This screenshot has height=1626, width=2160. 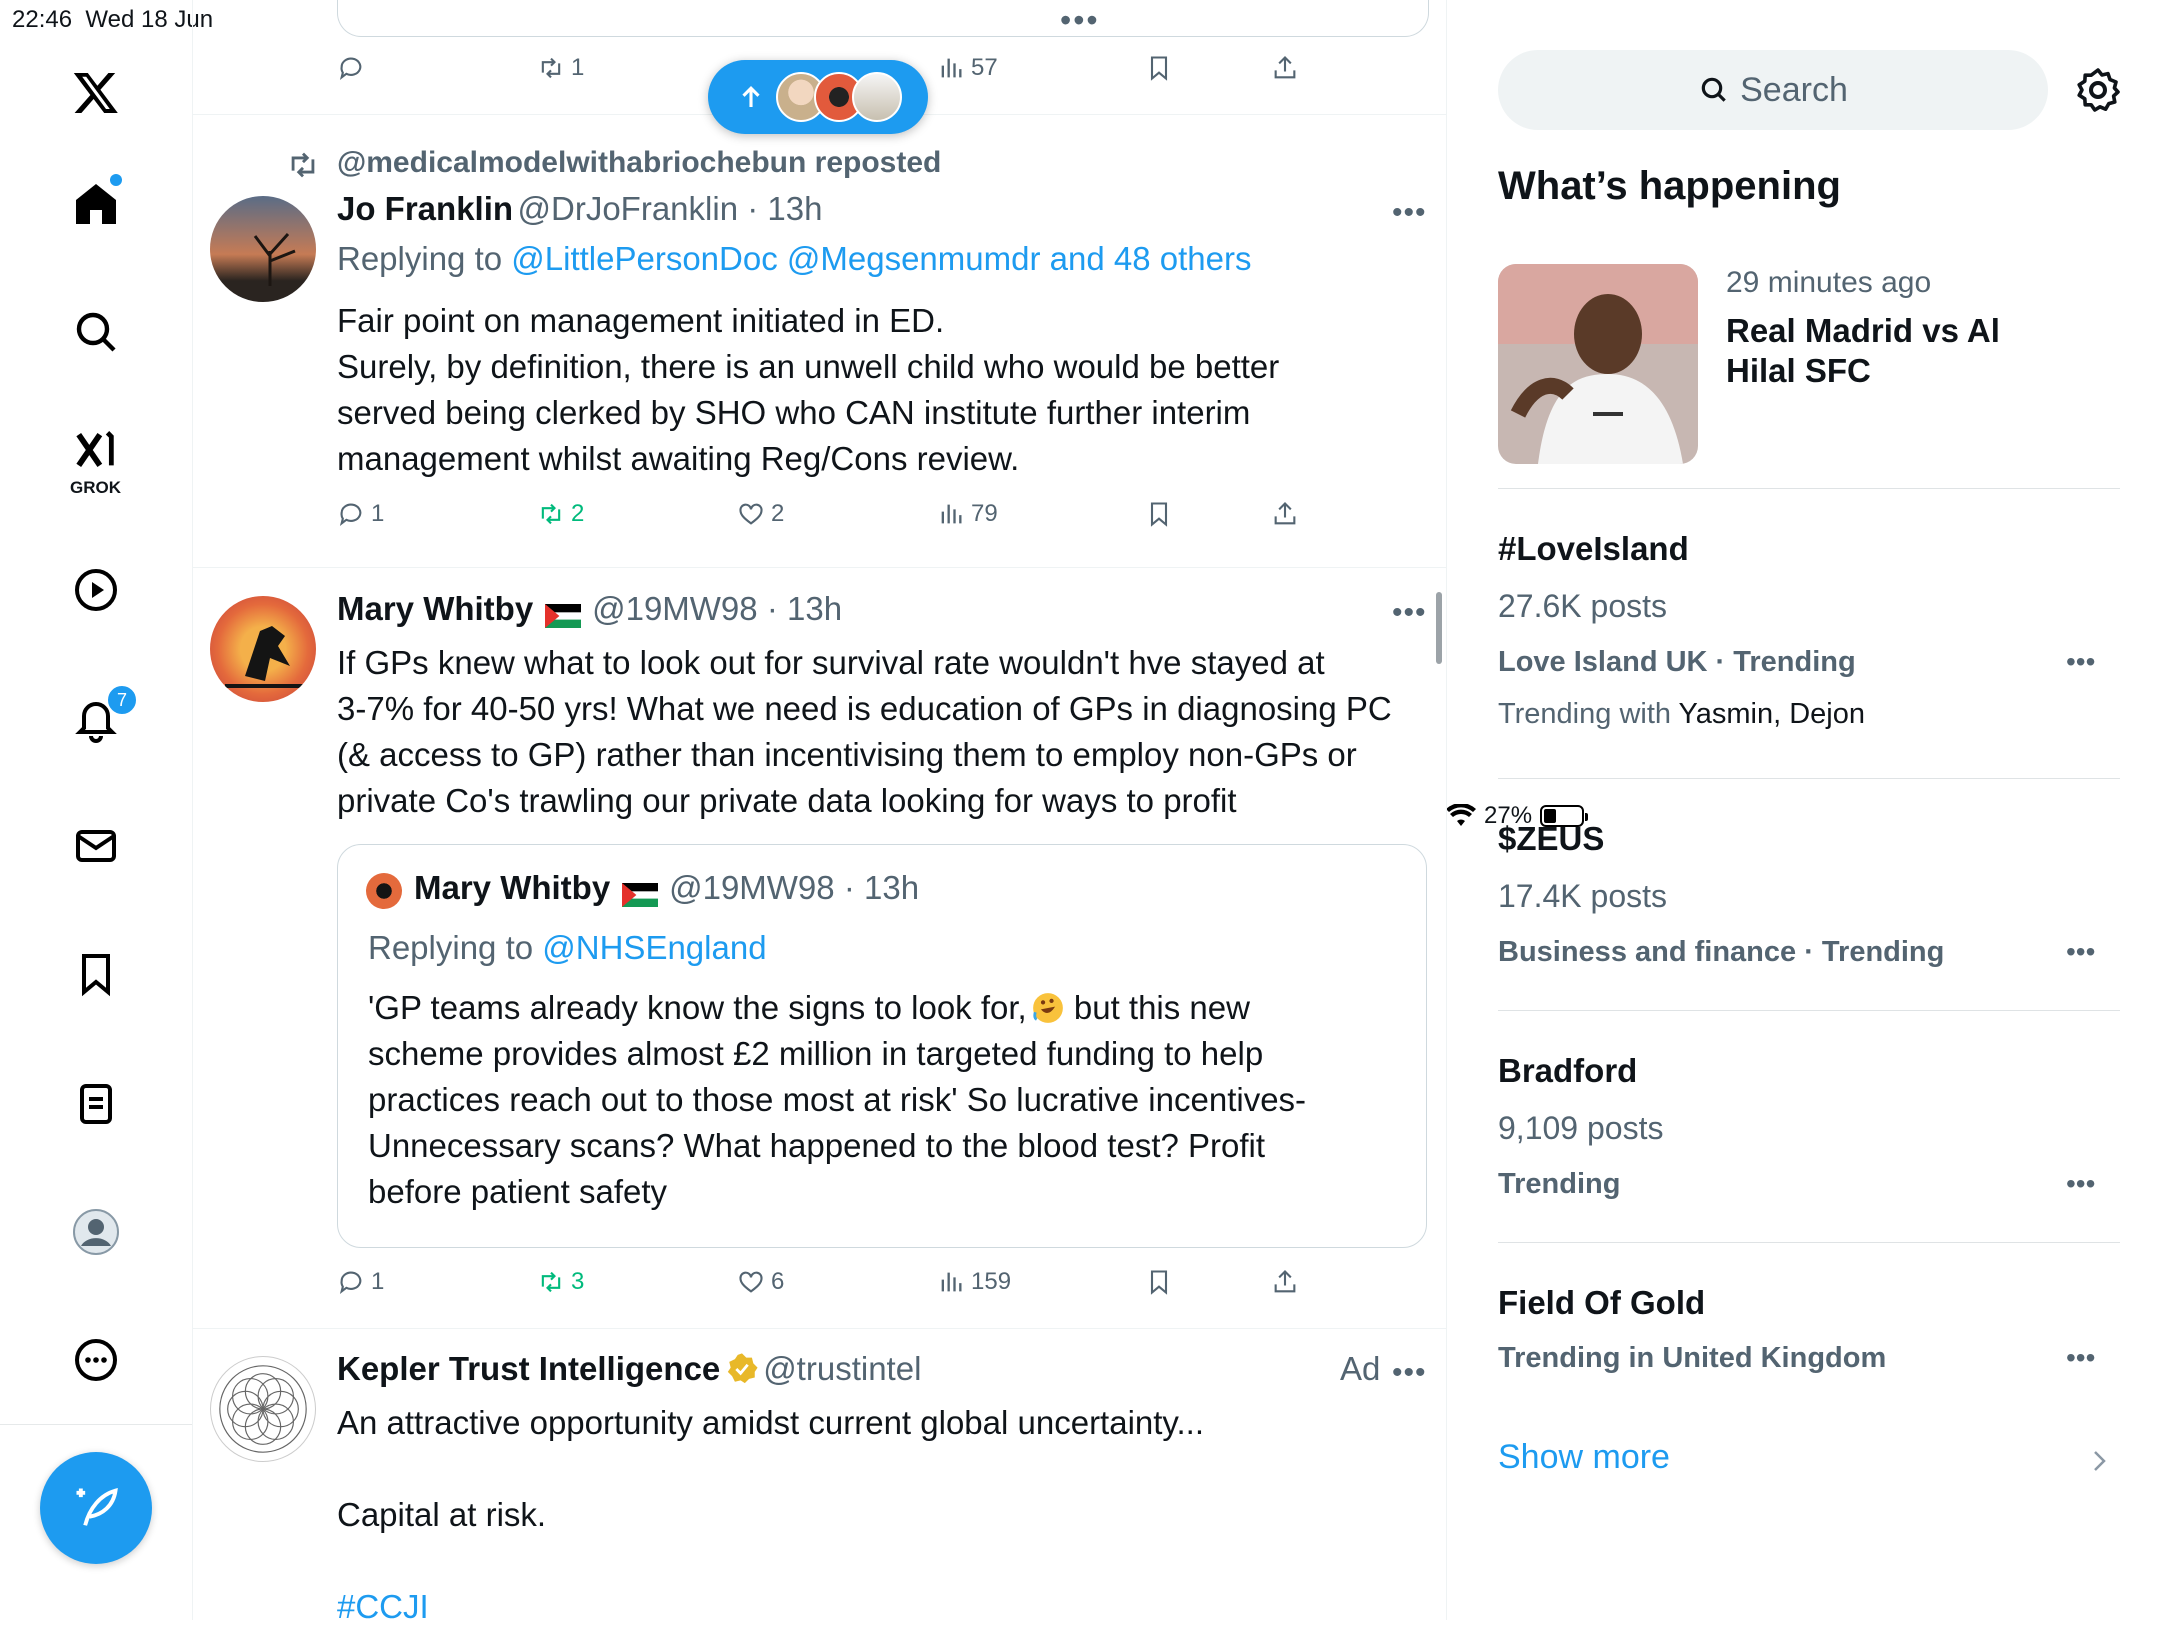 What do you see at coordinates (528, 1368) in the screenshot?
I see `author-name: Kepler Trust Intelligence` at bounding box center [528, 1368].